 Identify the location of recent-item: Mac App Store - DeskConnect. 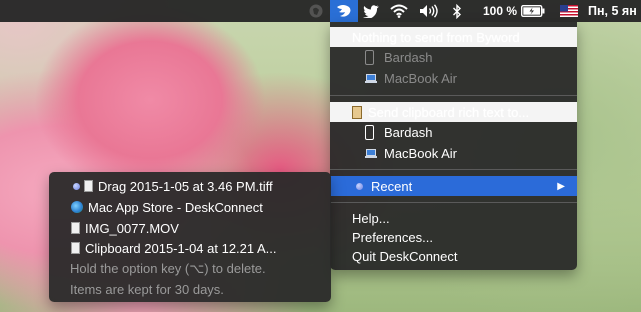
(190, 207).